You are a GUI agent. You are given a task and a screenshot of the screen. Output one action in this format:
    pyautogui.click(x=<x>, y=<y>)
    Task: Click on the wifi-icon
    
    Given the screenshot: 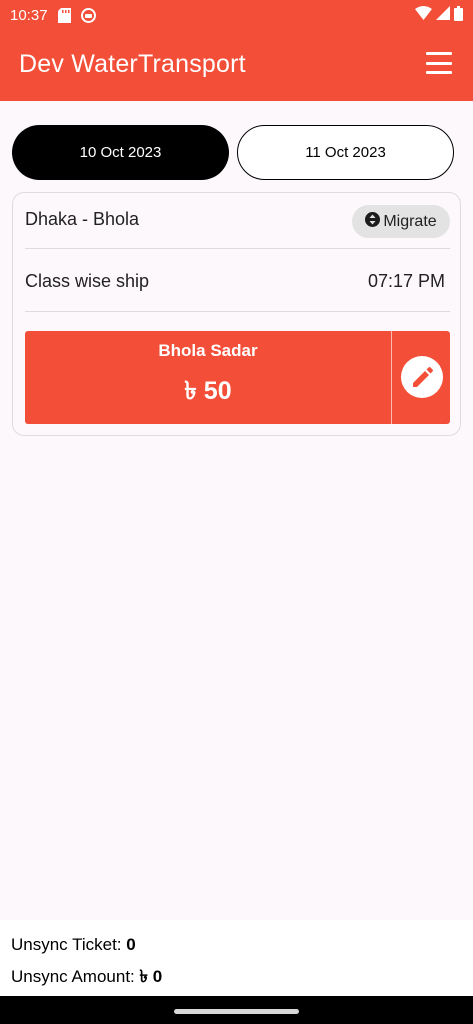 What is the action you would take?
    pyautogui.click(x=423, y=15)
    